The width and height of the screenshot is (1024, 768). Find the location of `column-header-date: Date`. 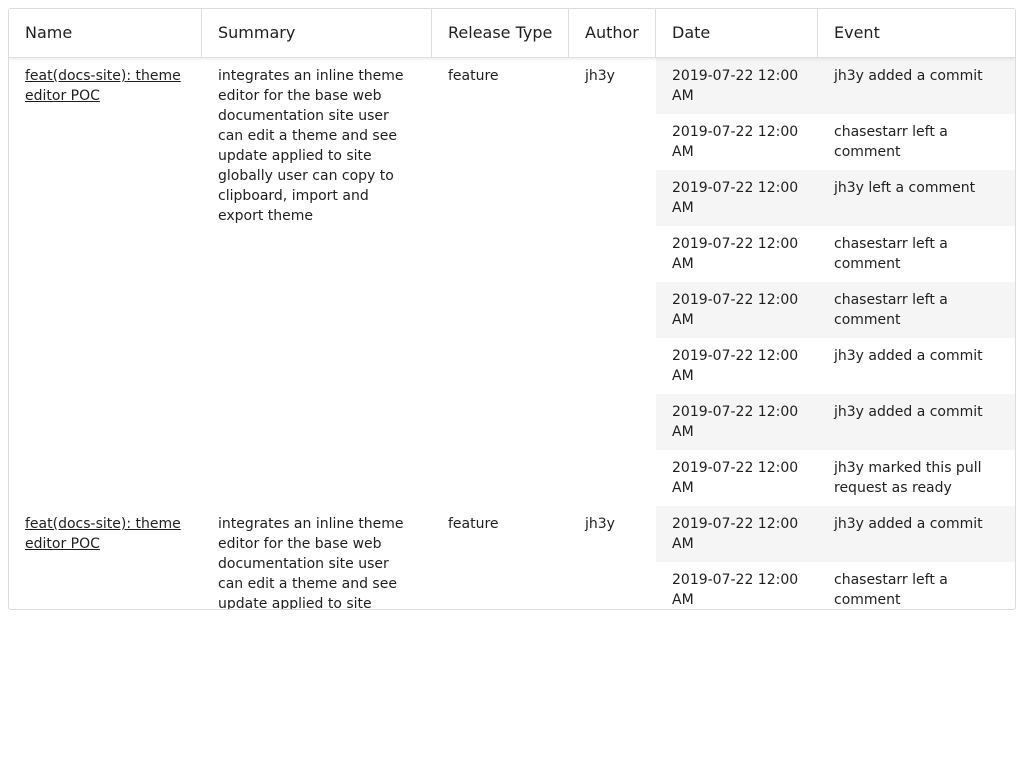

column-header-date: Date is located at coordinates (737, 33).